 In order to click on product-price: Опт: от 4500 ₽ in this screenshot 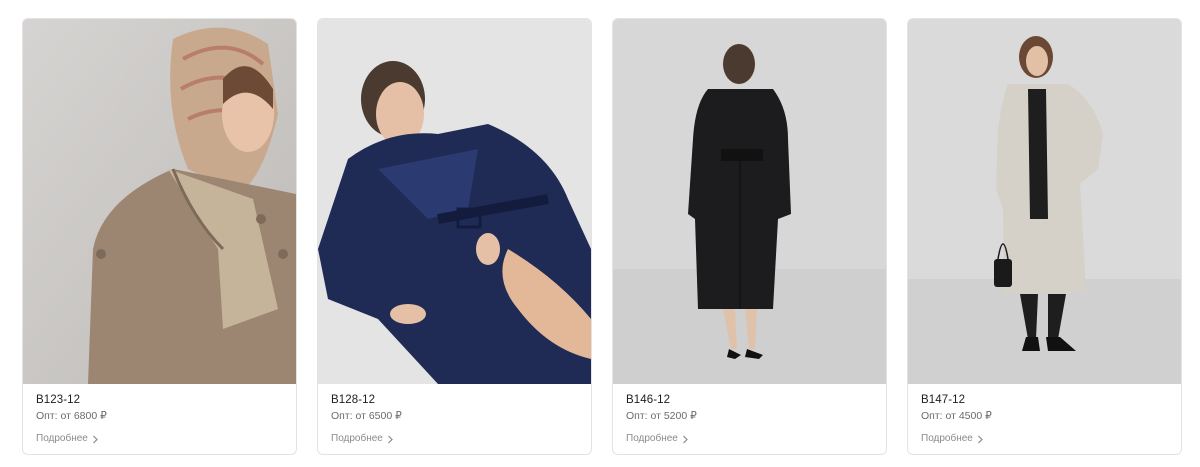, I will do `click(956, 416)`.